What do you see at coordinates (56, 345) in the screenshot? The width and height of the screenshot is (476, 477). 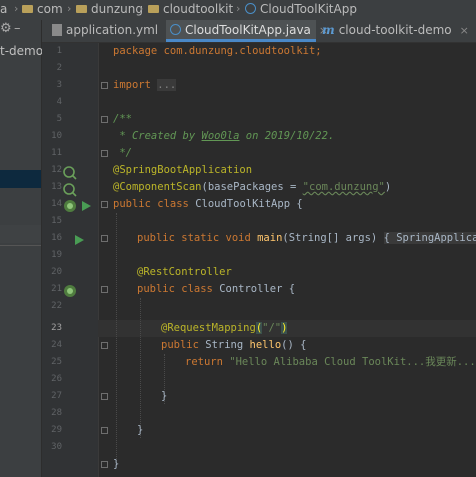 I see `line-number: 24` at bounding box center [56, 345].